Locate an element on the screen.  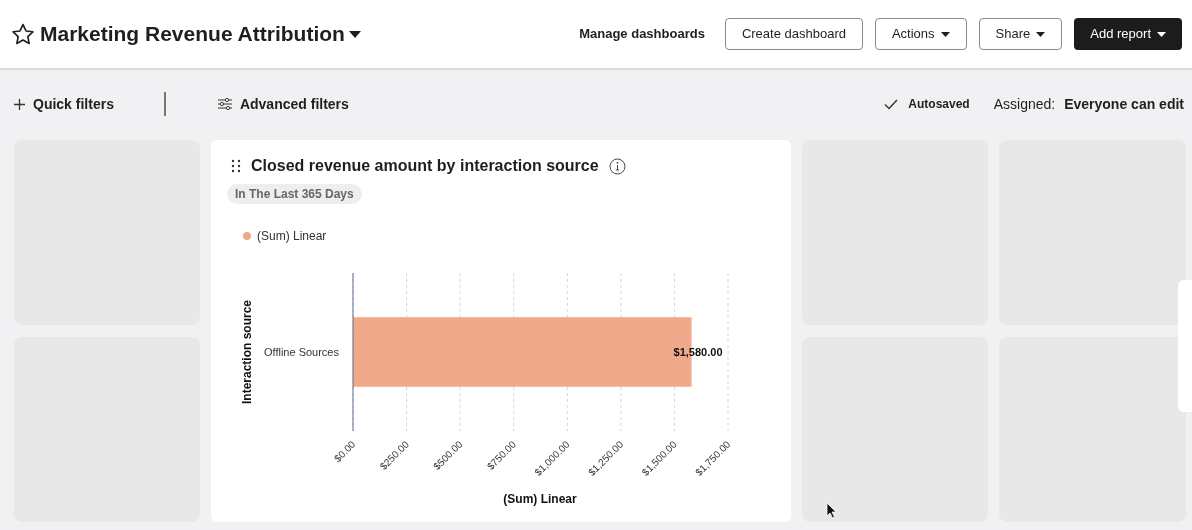
report-title: Closed revenue amount by interaction source is located at coordinates (425, 166).